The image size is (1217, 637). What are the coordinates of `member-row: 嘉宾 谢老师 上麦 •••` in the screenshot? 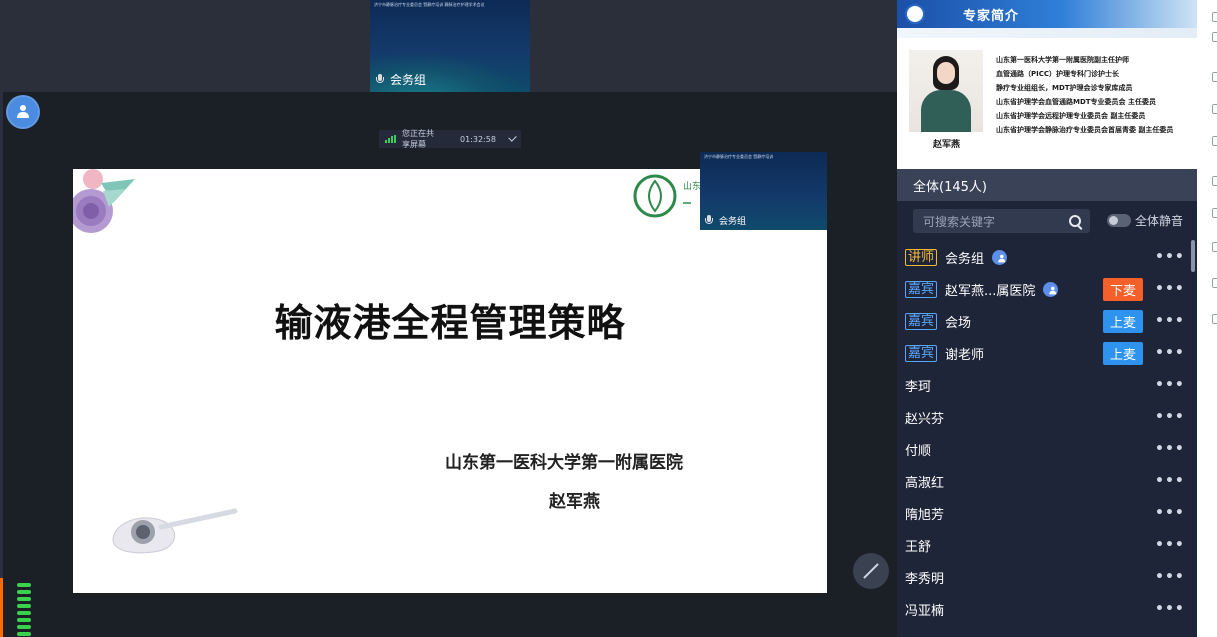 It's located at (1046, 353).